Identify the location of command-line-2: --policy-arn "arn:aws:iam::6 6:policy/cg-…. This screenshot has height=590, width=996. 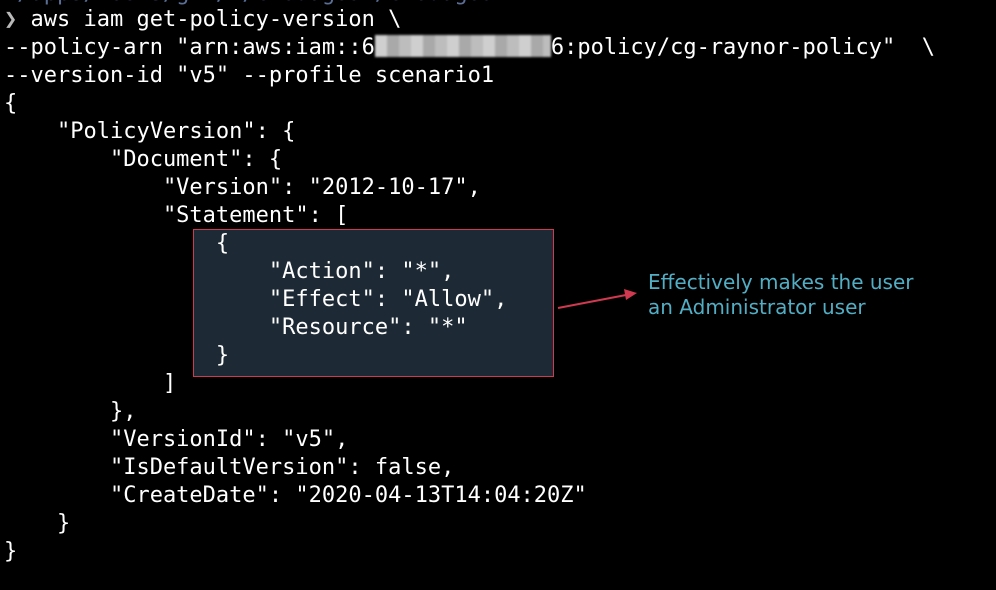
(469, 48).